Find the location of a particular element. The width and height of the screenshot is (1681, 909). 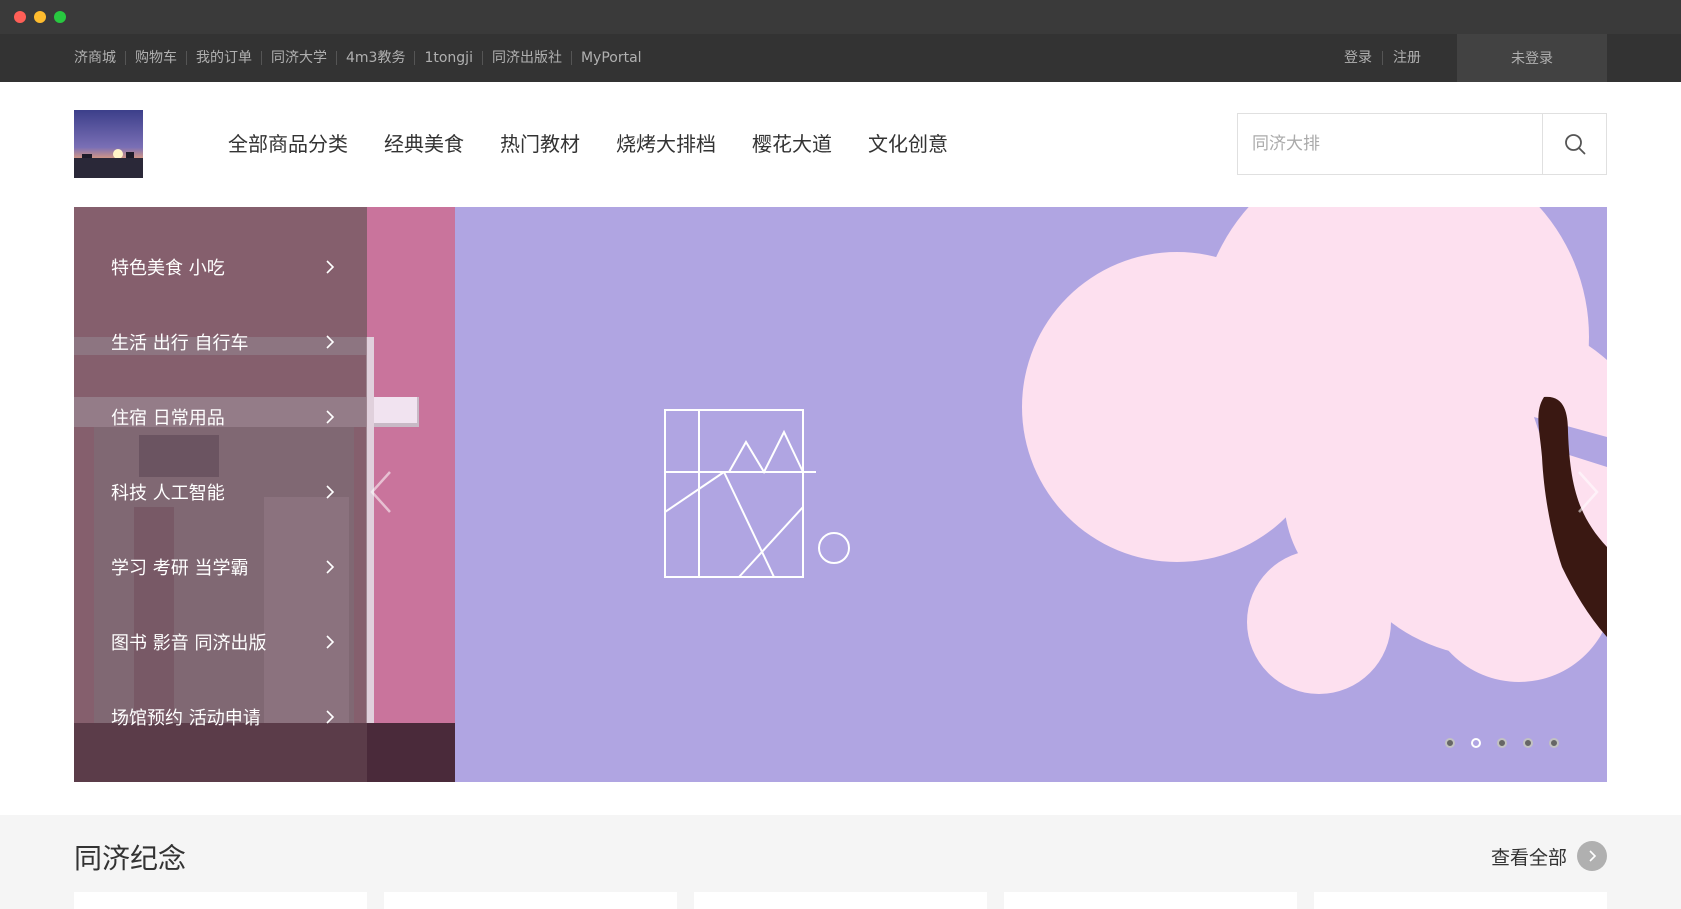

maximize-window-button is located at coordinates (60, 17).